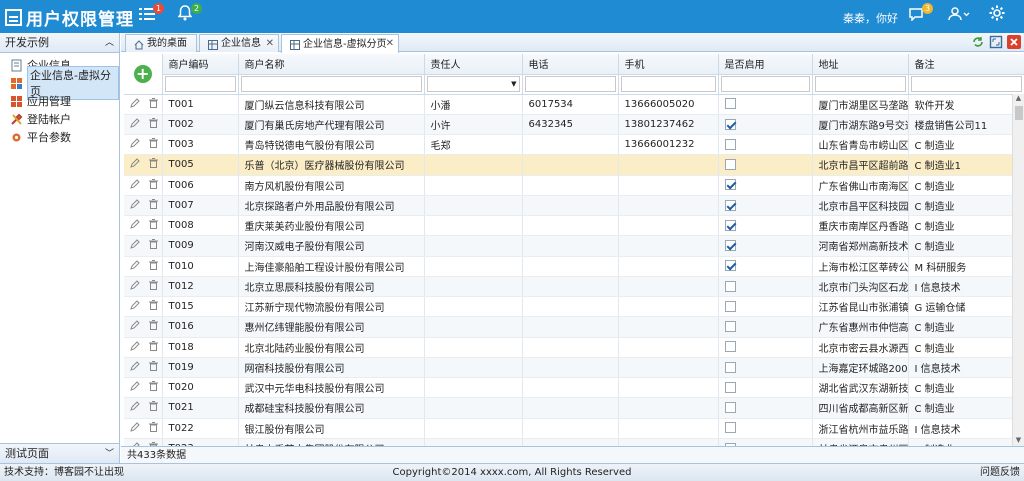 This screenshot has width=1024, height=481. I want to click on table-row: T020武汉中元华电科技股份有限公司 湖北省武汉东湖新技术C 制造业, so click(574, 388).